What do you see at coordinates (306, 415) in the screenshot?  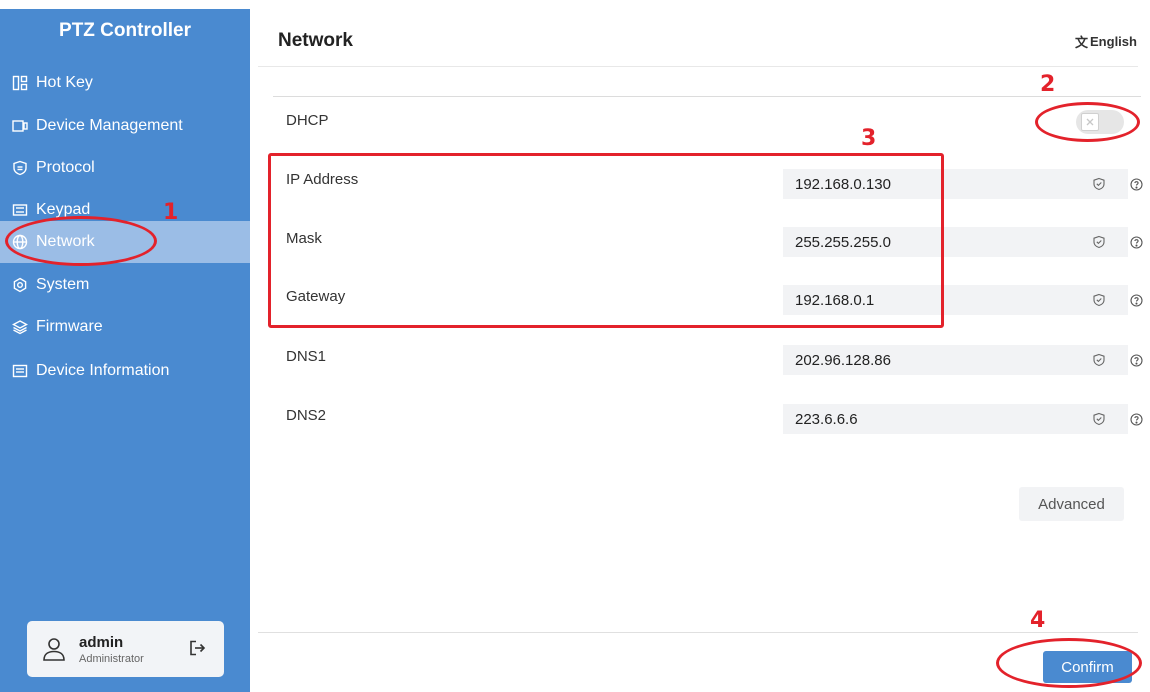 I see `dns2-label: DNS2` at bounding box center [306, 415].